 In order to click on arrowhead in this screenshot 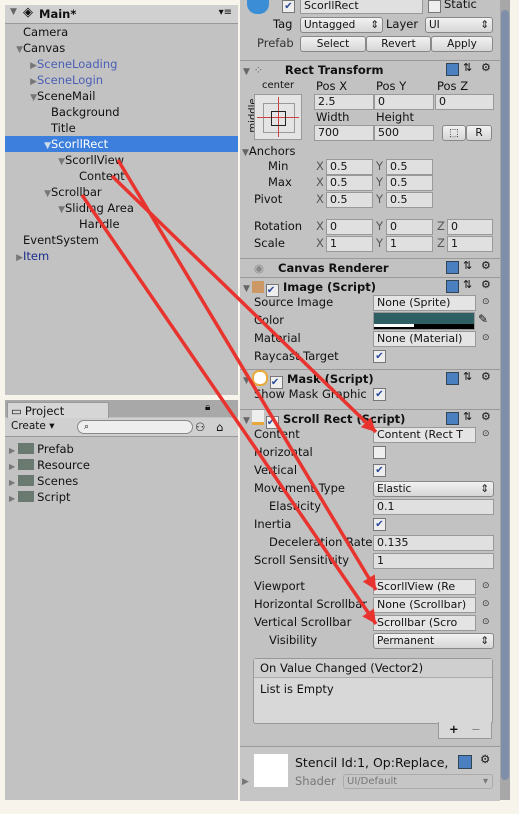, I will do `click(369, 616)`.